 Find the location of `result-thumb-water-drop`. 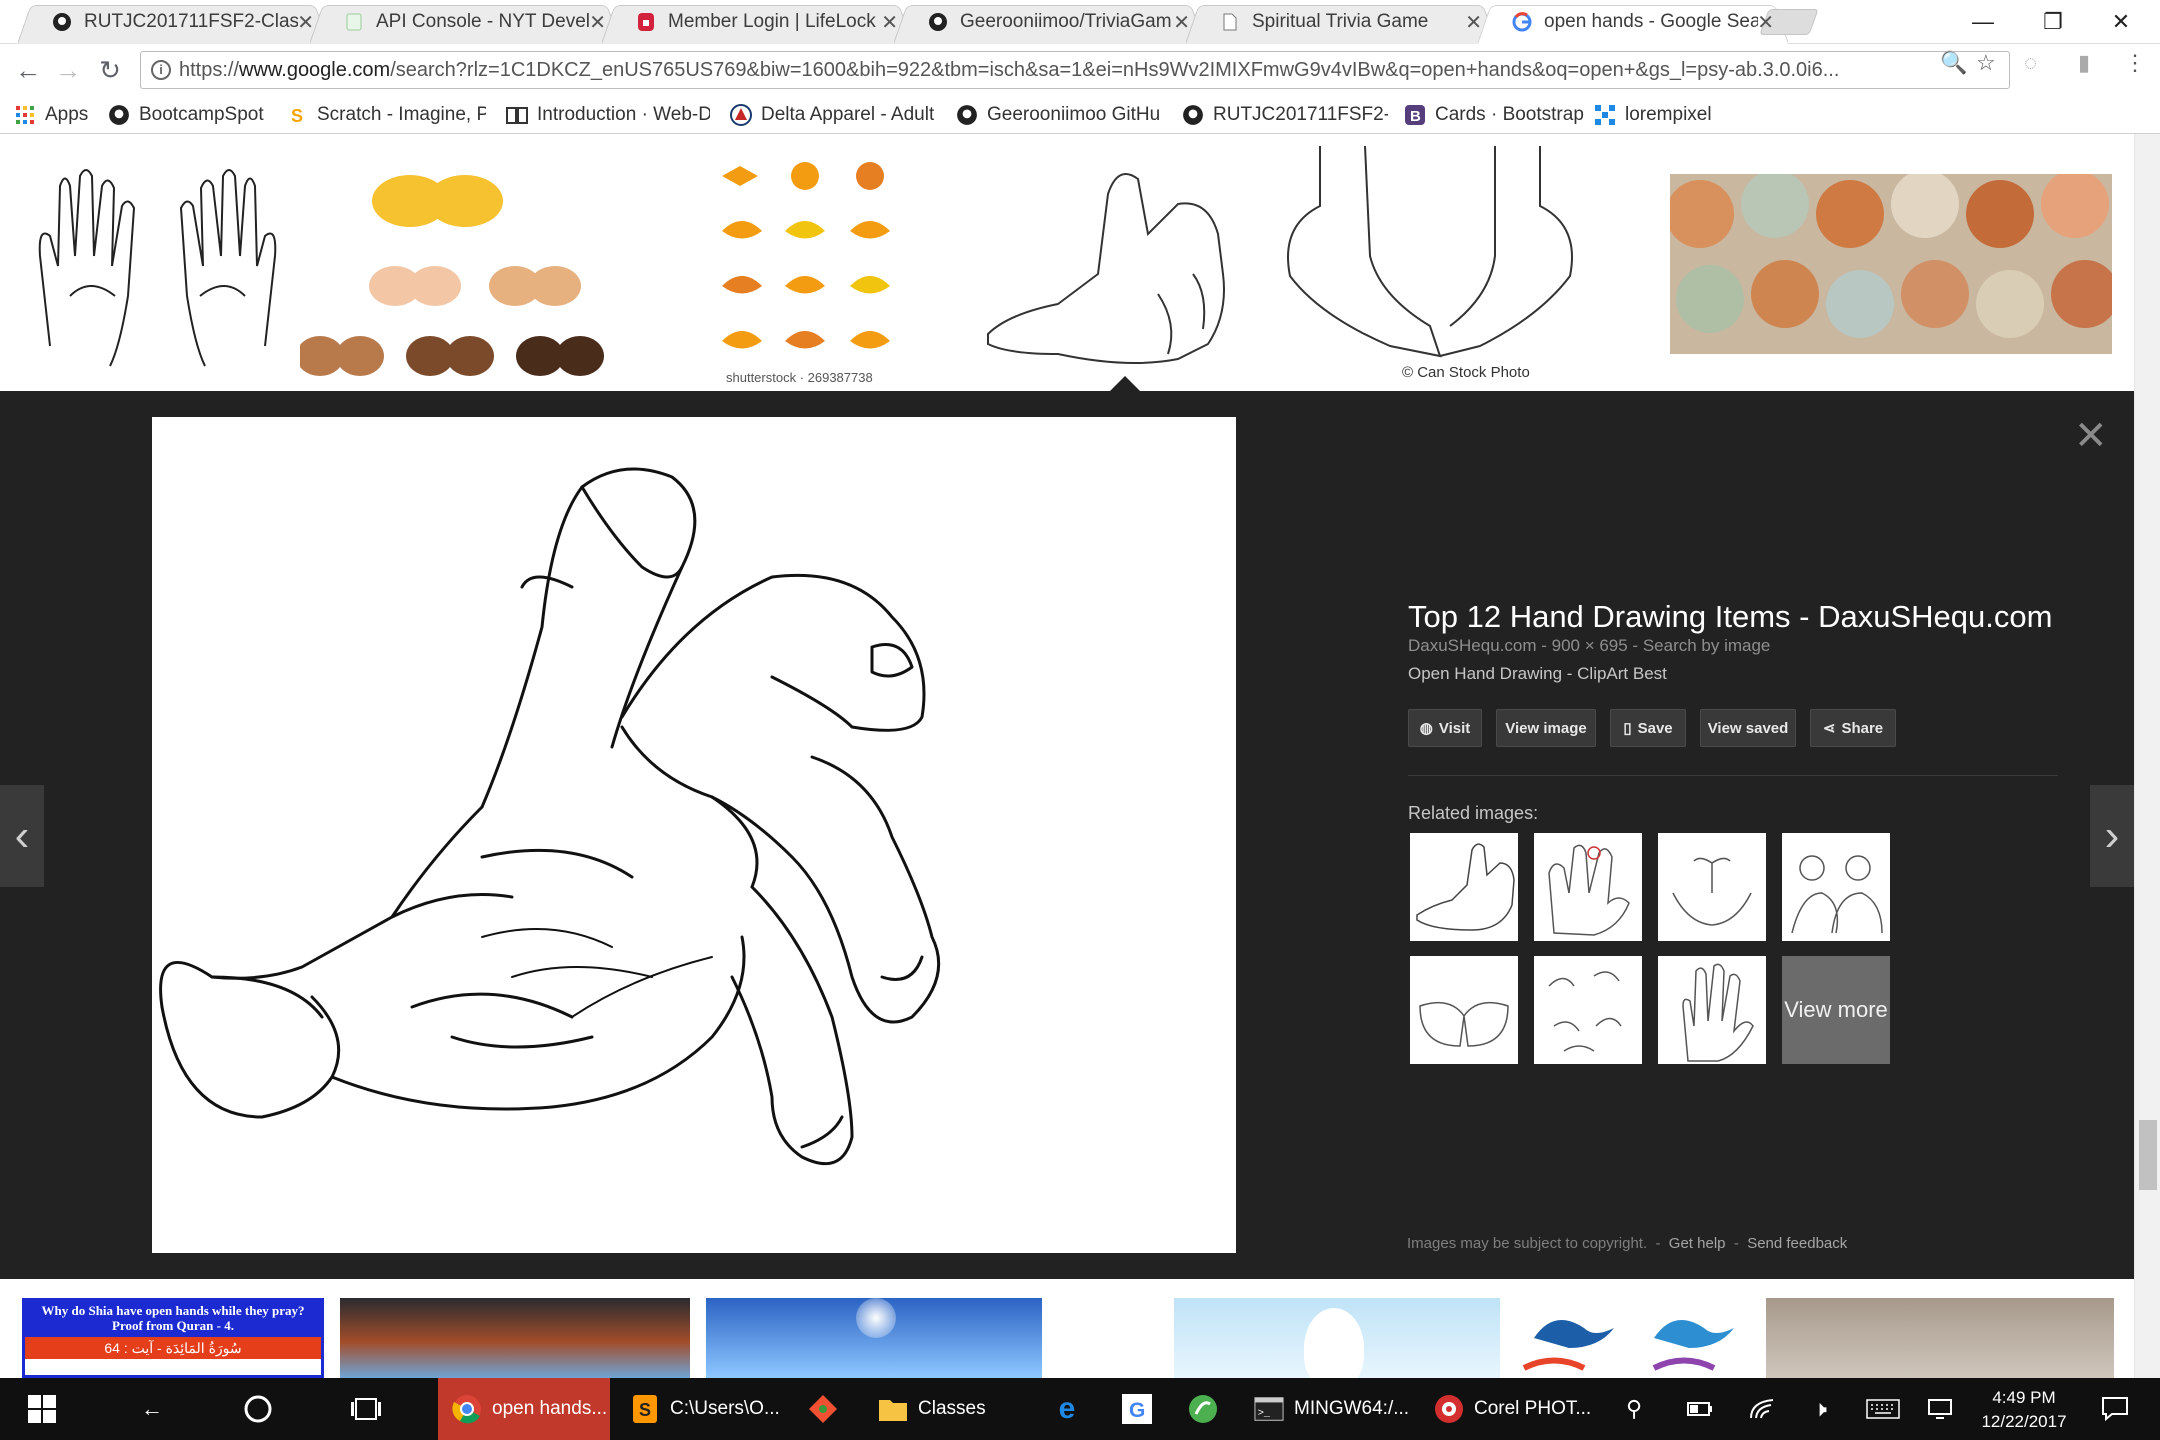

result-thumb-water-drop is located at coordinates (1337, 1338).